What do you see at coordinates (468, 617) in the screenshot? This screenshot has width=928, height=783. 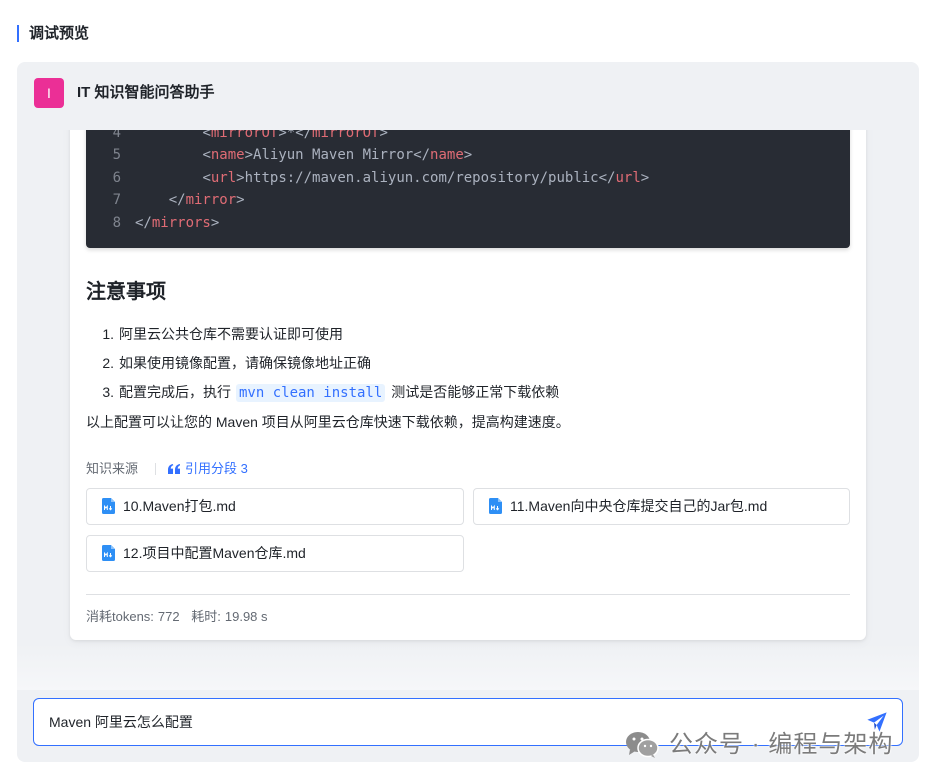 I see `usage-stats: 消耗tokens: 772 耗时: 19.98 s` at bounding box center [468, 617].